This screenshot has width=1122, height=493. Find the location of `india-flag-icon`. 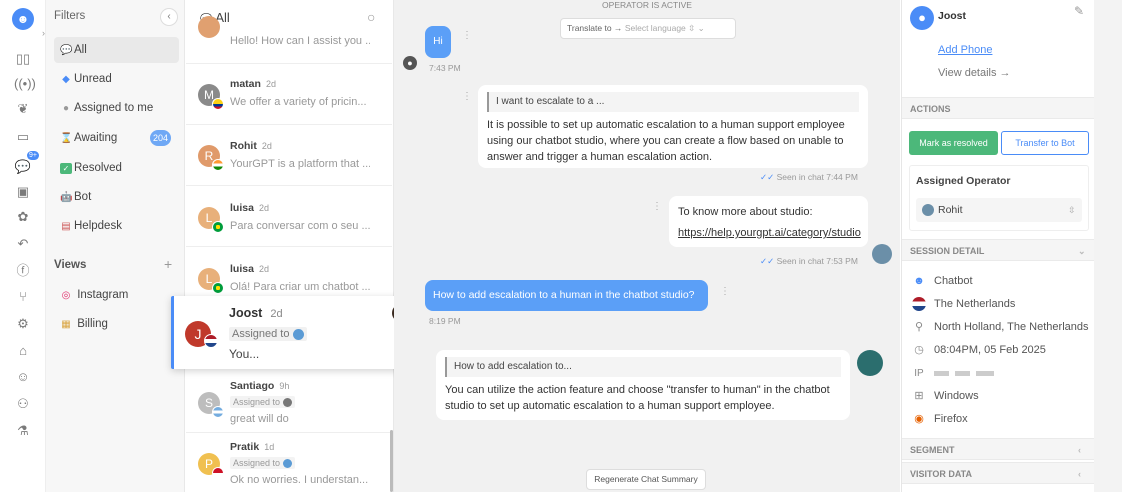

india-flag-icon is located at coordinates (218, 165).